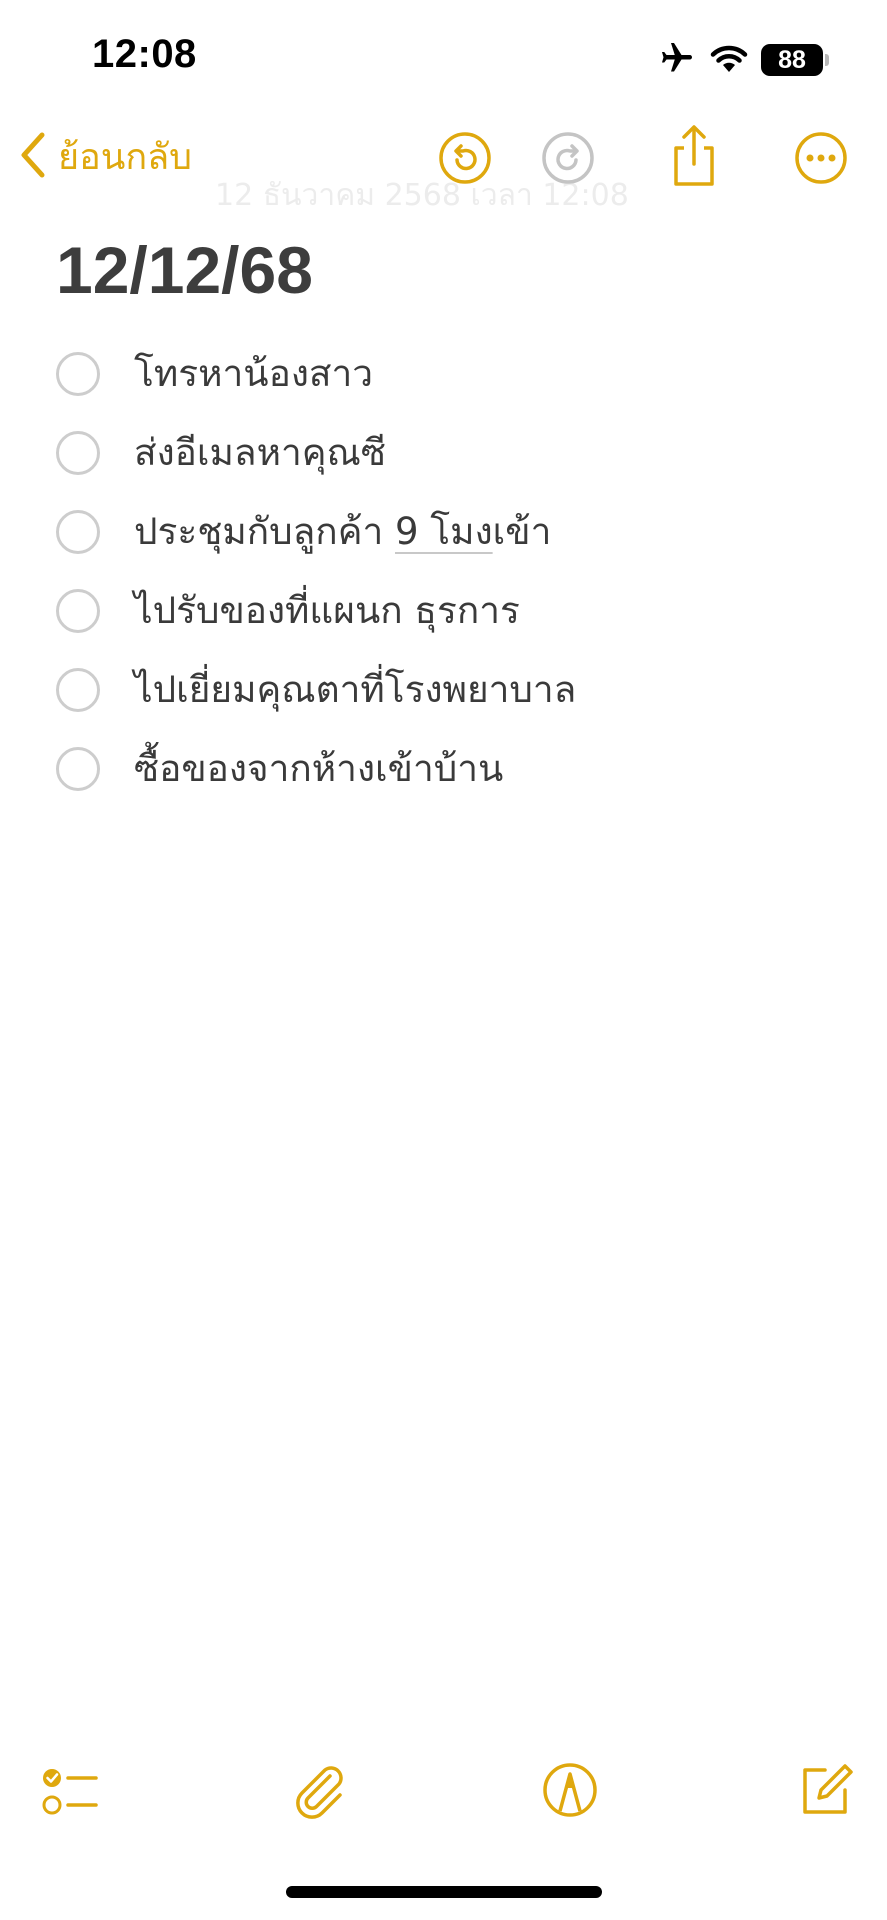 This screenshot has width=887, height=1920. I want to click on checklist-item-text: ไปเยี่ยมคุณตาที่โรงพยาบาล, so click(355, 689).